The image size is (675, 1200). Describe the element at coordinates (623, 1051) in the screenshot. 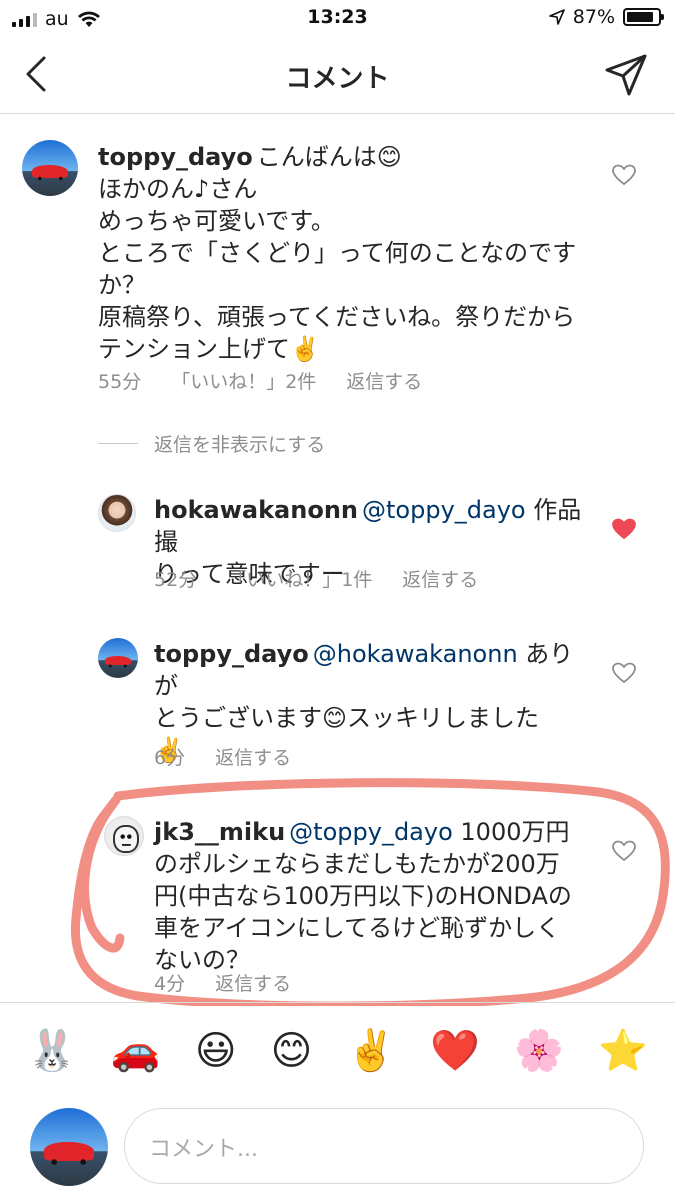

I see `emoji-star: ⭐` at that location.